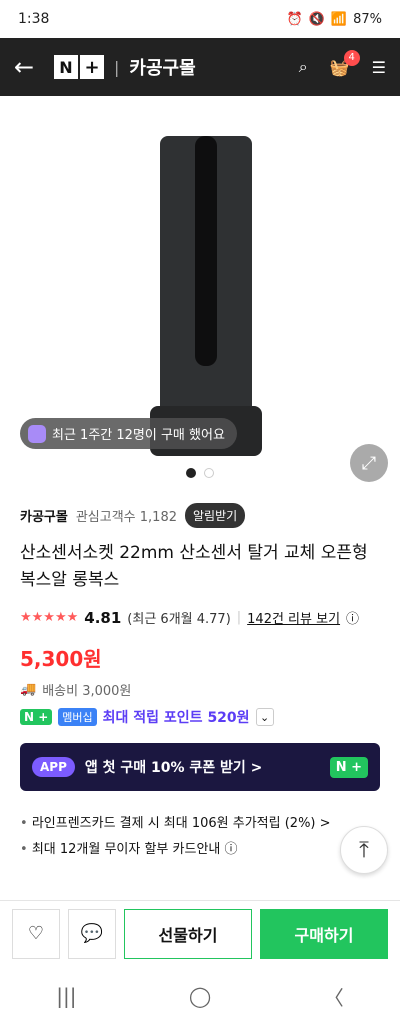 The height and width of the screenshot is (1024, 400). Describe the element at coordinates (200, 689) in the screenshot. I see `shipping-row: 🚚 배송비 3,000원` at that location.